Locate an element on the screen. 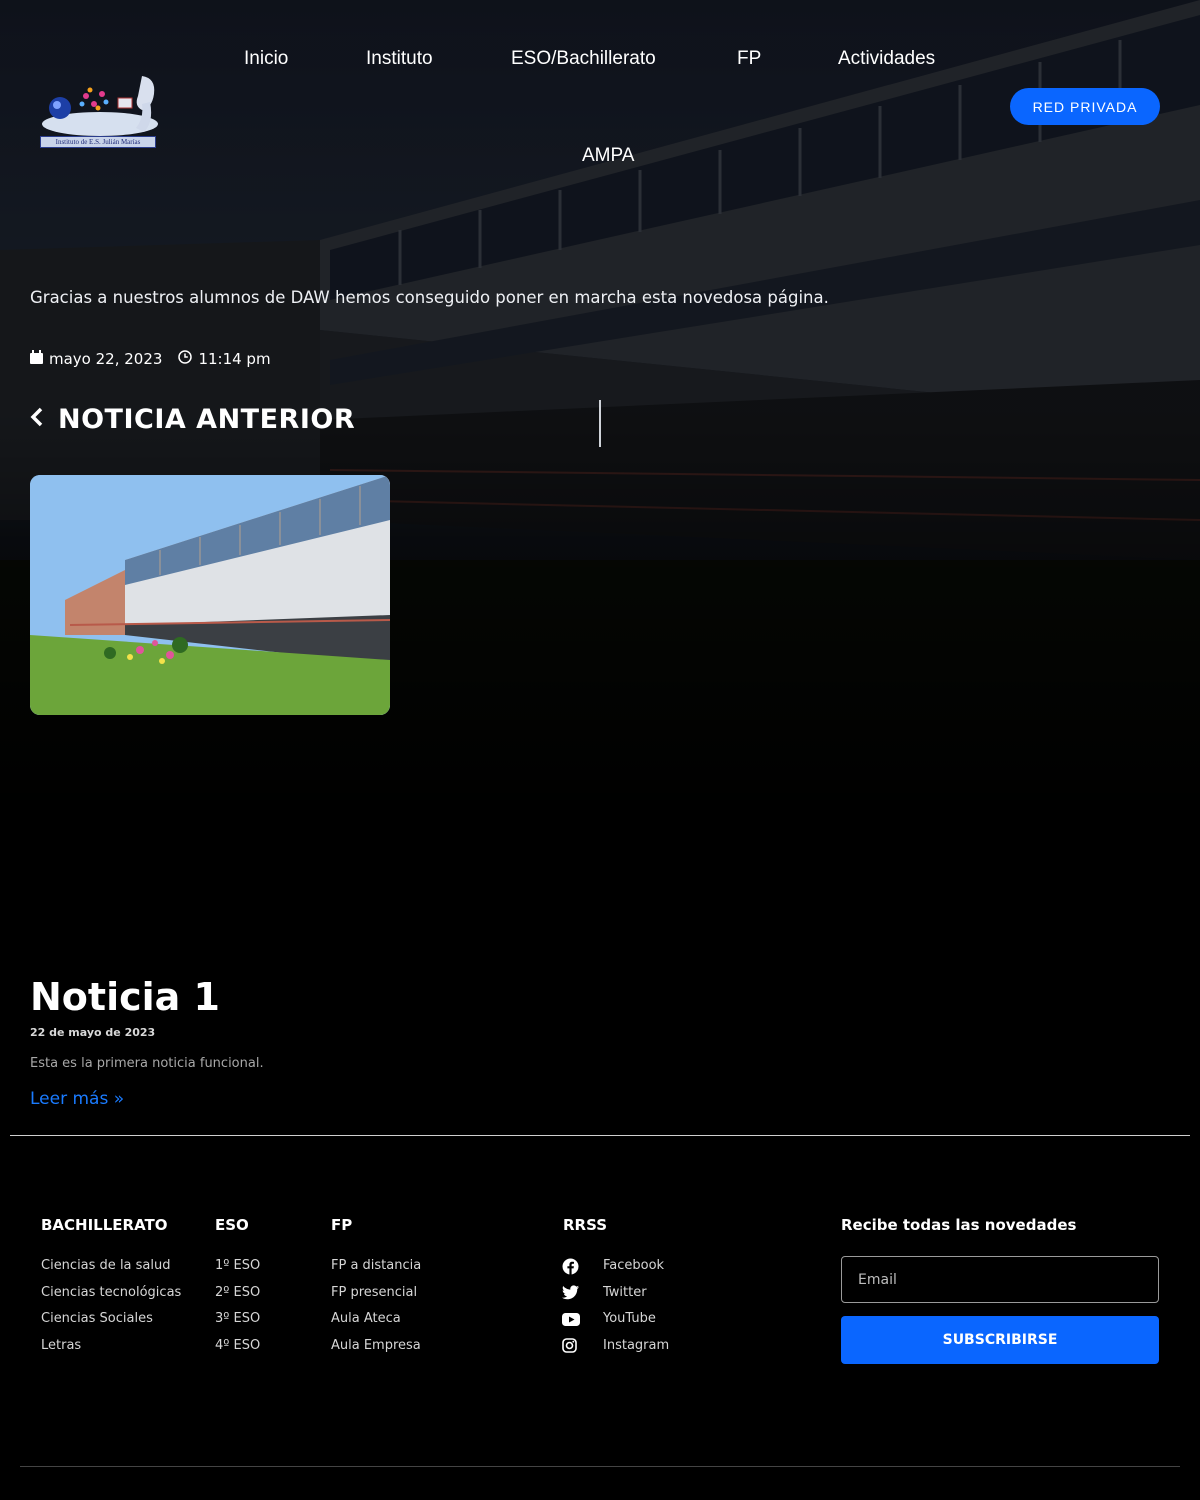 The width and height of the screenshot is (1200, 1500). instagram-icon is located at coordinates (571, 1347).